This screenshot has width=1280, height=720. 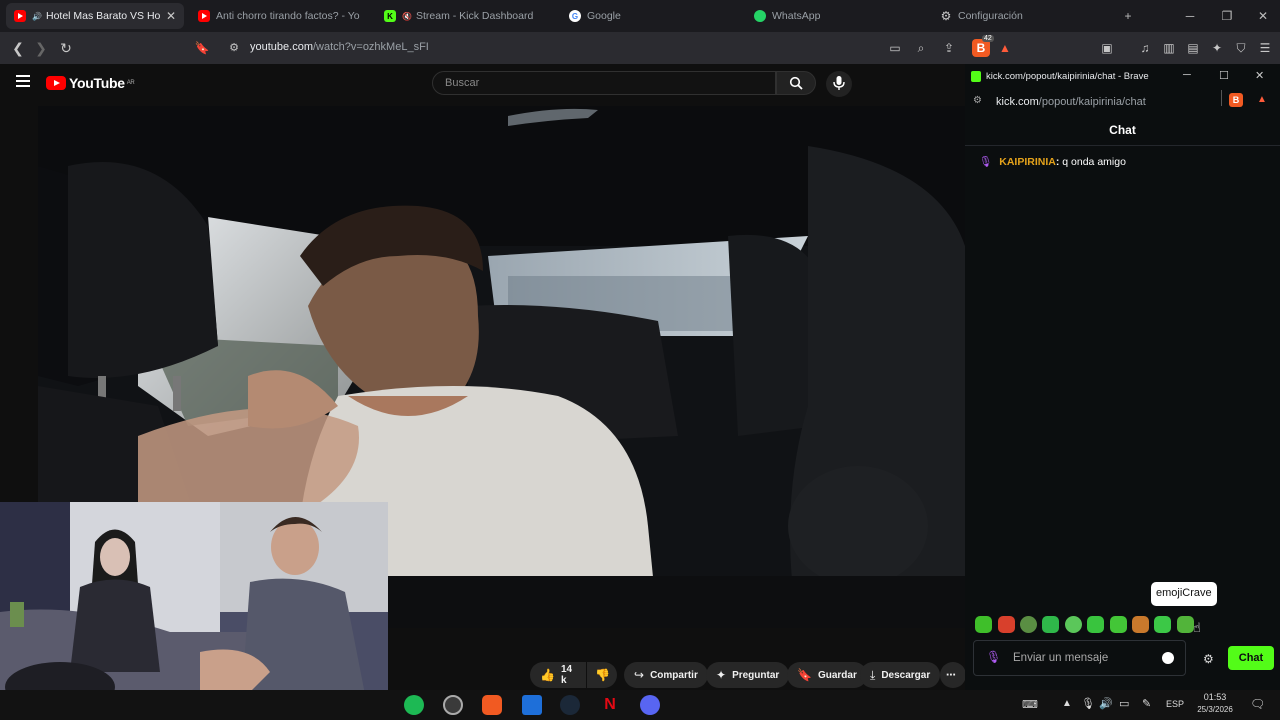 I want to click on spotify-icon, so click(x=414, y=705).